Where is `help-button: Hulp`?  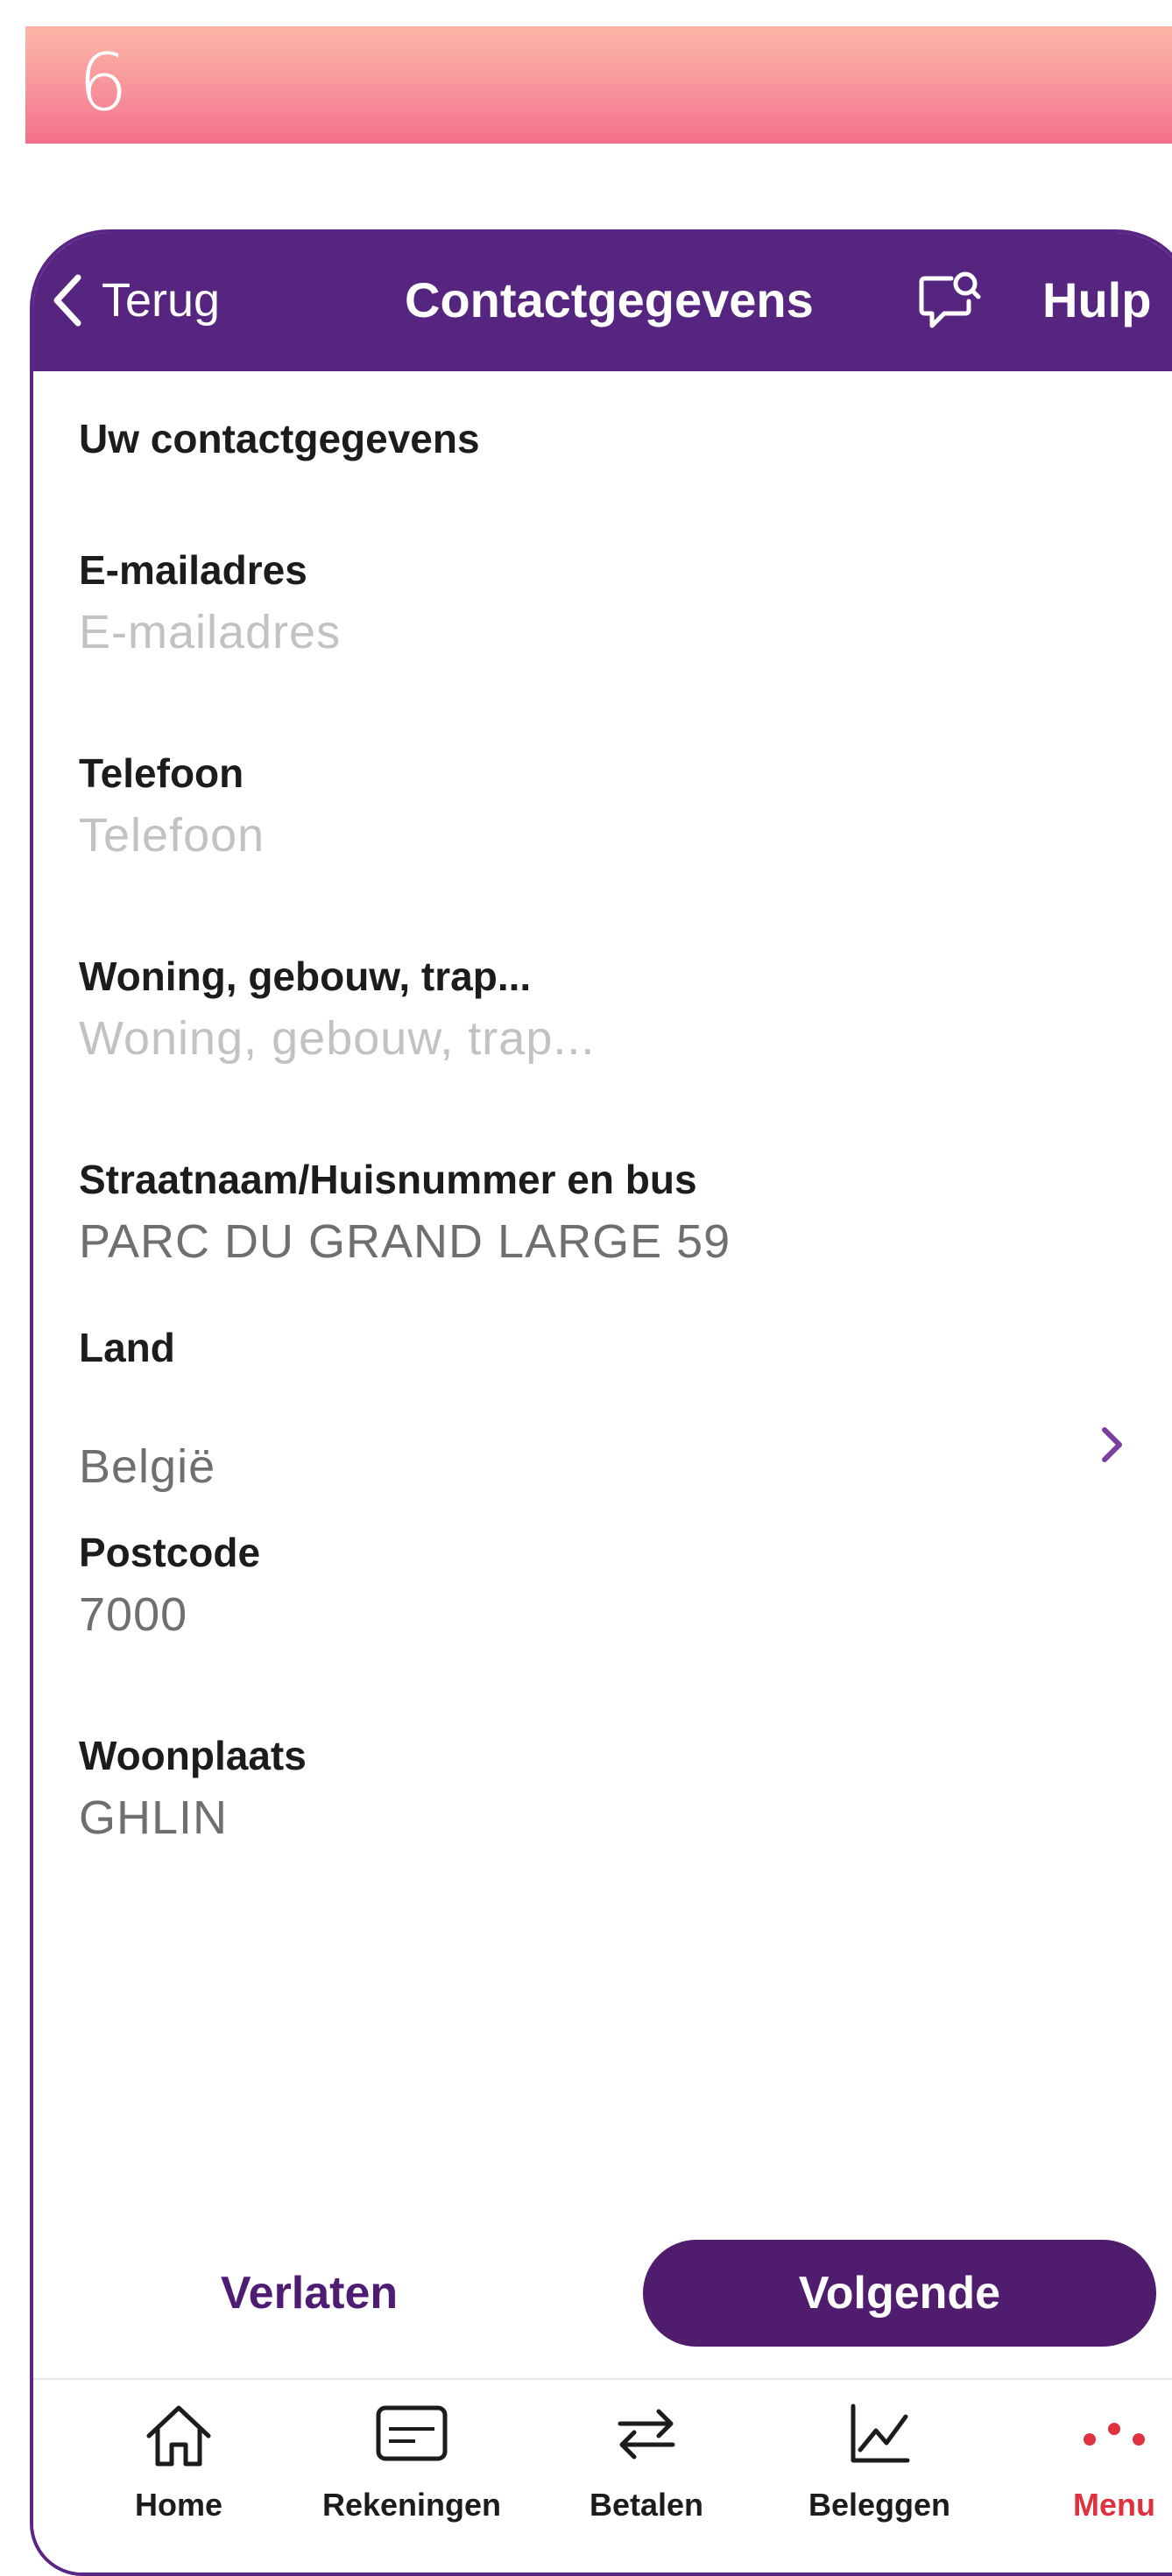
help-button: Hulp is located at coordinates (1097, 300).